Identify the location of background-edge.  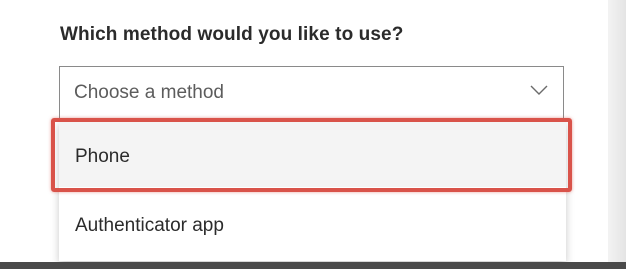
(617, 134).